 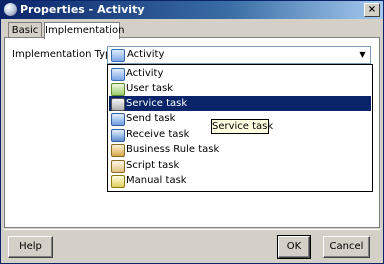 I want to click on option-label: Send task, so click(x=151, y=118).